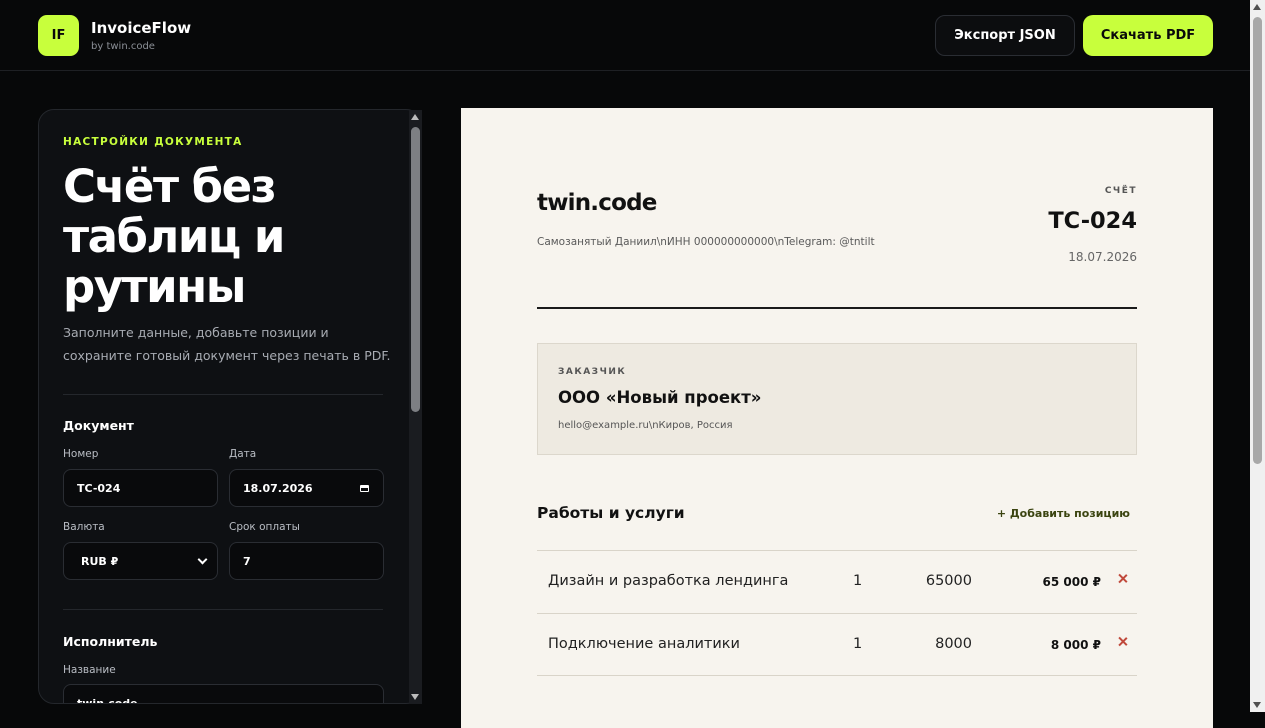  Describe the element at coordinates (140, 561) in the screenshot. I see `currency-select: RUB ₽` at that location.